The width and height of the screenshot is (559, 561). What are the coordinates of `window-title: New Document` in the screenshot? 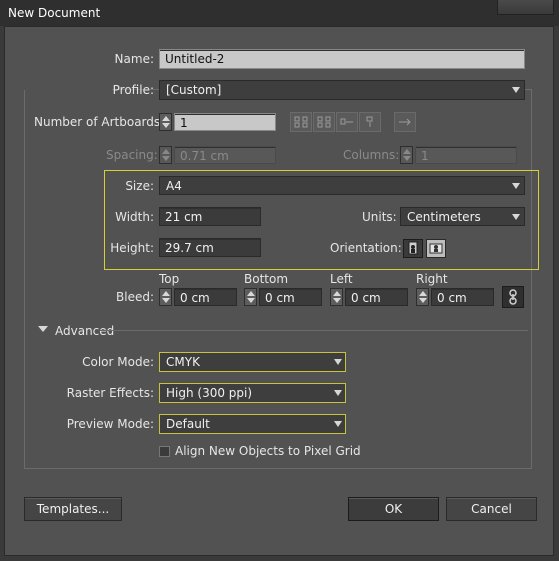 It's located at (54, 13).